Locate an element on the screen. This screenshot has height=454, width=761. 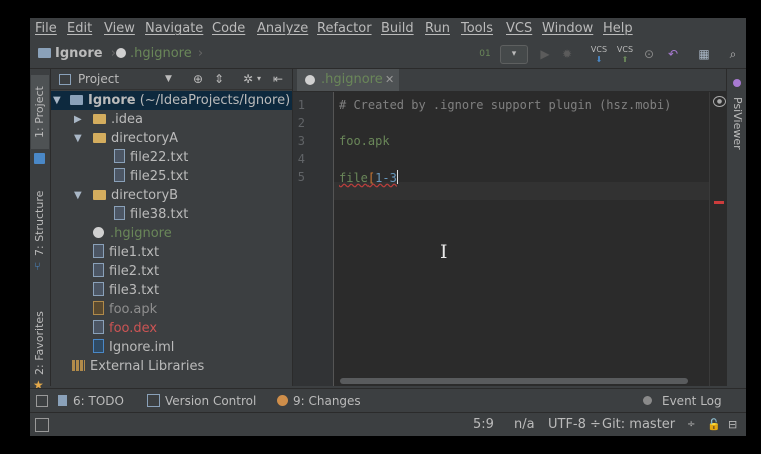
tab-todo: 6: TODO is located at coordinates (91, 401).